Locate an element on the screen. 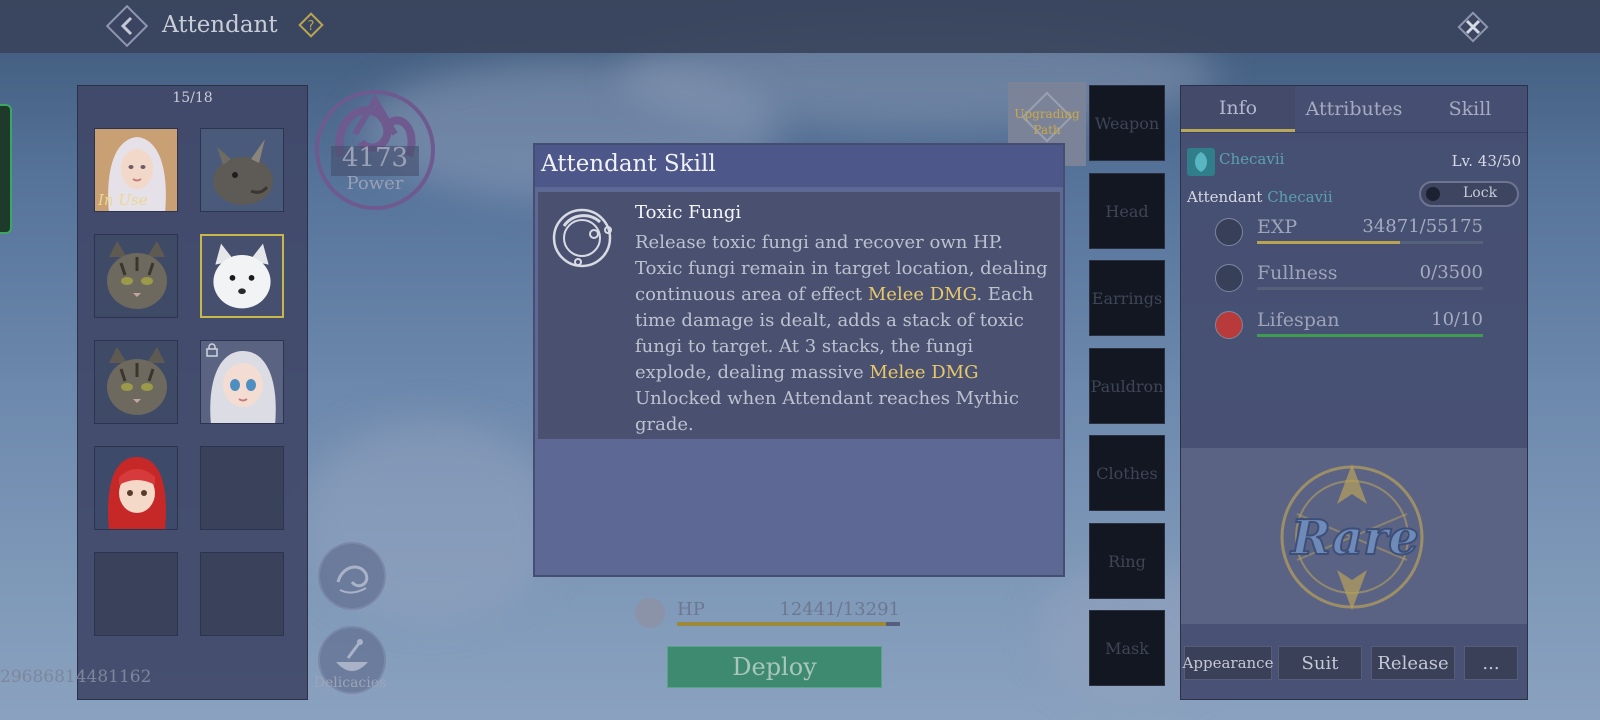  hp-bar-fill is located at coordinates (781, 624).